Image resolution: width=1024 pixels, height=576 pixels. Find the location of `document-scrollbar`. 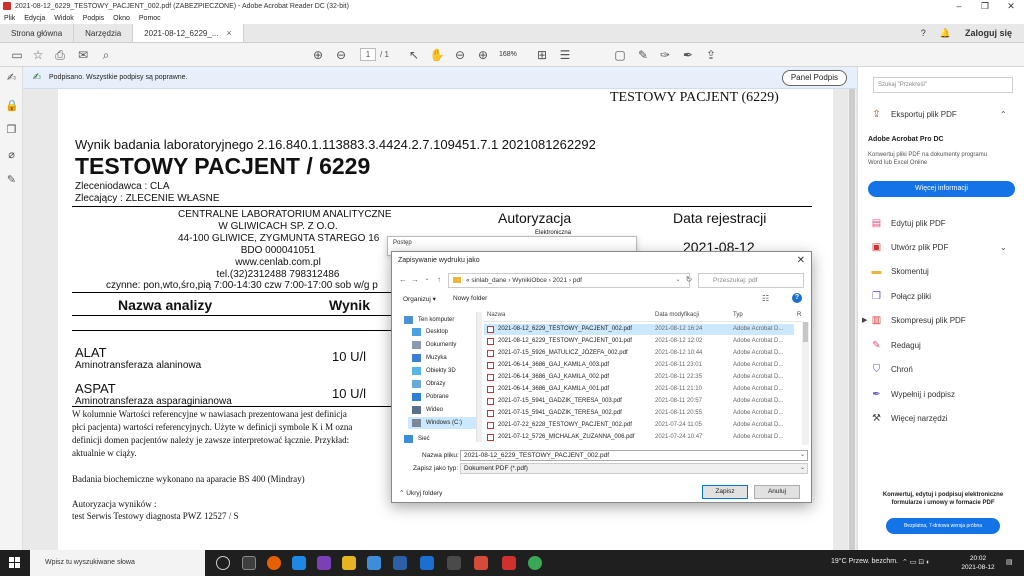

document-scrollbar is located at coordinates (852, 321).